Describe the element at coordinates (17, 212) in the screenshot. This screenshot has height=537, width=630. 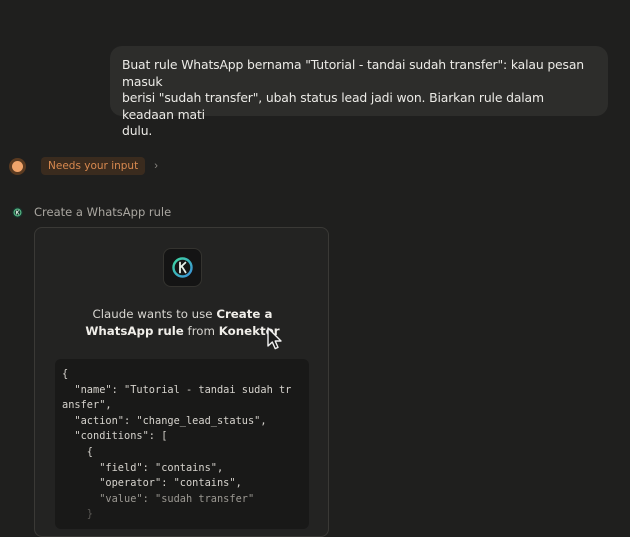
I see `konektor-small-icon` at that location.